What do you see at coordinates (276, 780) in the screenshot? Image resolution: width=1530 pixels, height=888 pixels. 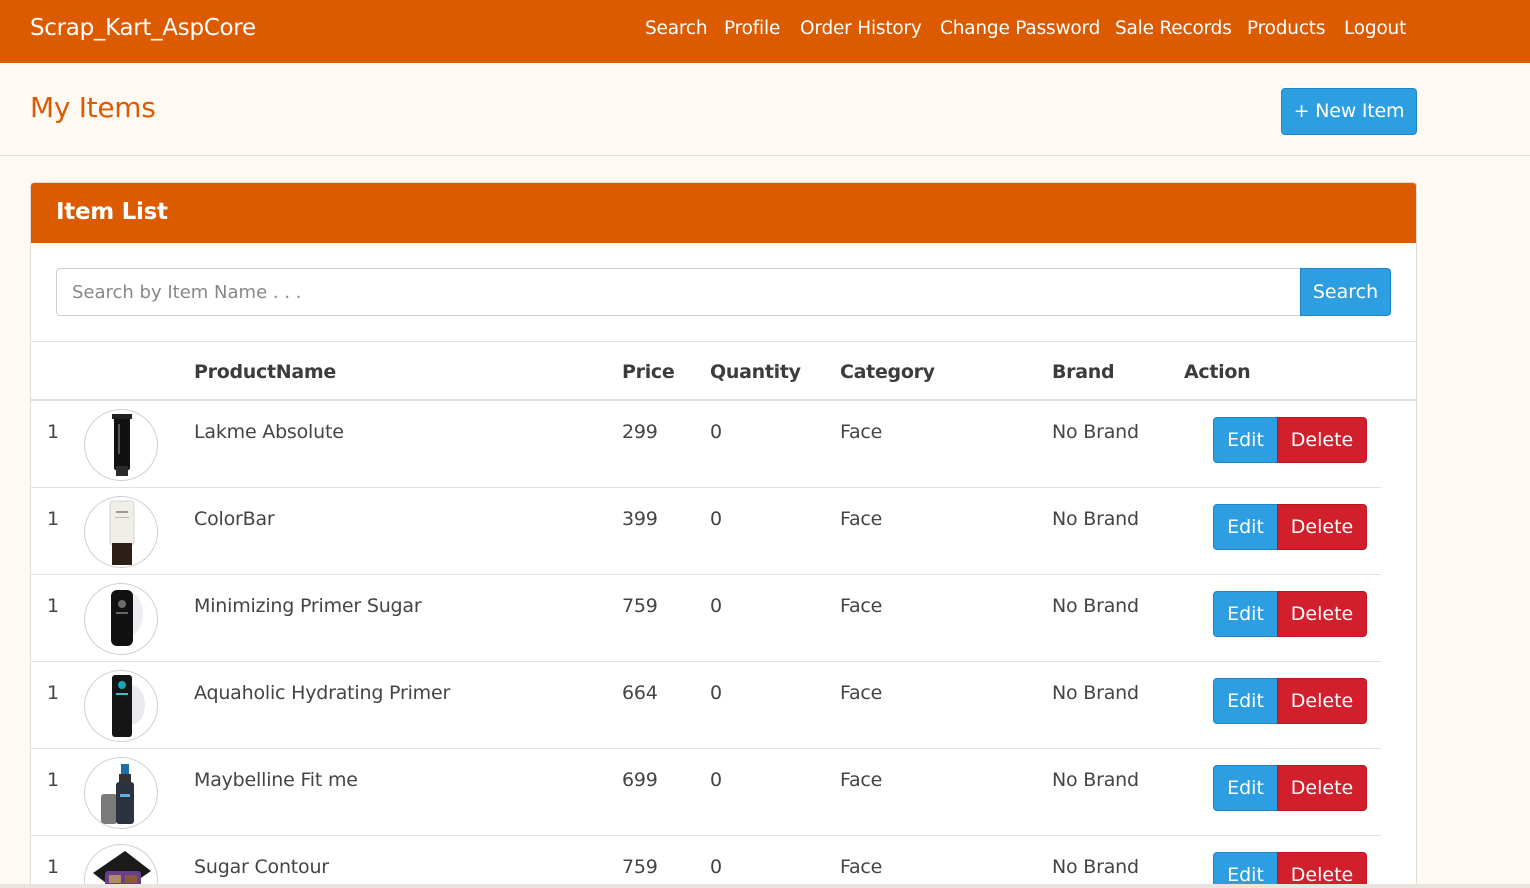 I see `product-name: Maybelline Fit me` at bounding box center [276, 780].